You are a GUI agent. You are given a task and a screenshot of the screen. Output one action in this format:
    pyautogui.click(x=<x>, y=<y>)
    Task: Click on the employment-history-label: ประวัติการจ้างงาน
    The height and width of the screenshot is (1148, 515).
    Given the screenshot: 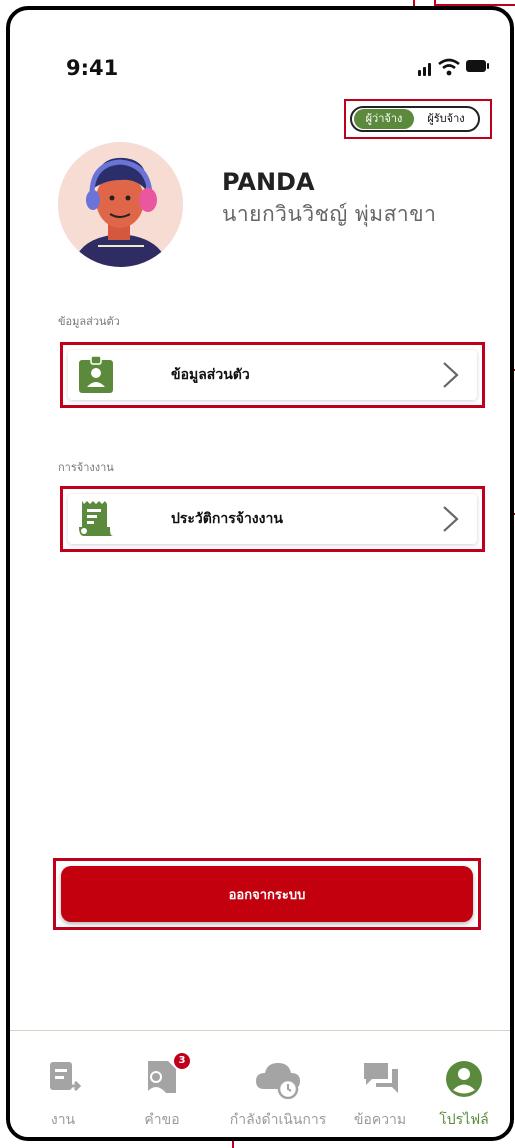 What is the action you would take?
    pyautogui.click(x=227, y=519)
    